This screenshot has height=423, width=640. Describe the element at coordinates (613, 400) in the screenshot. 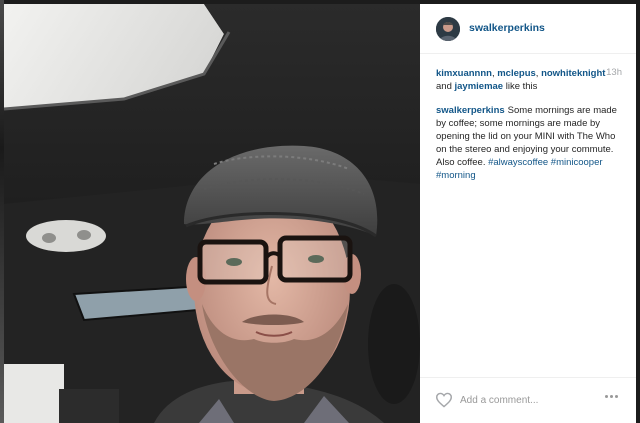

I see `more-options-icon` at that location.